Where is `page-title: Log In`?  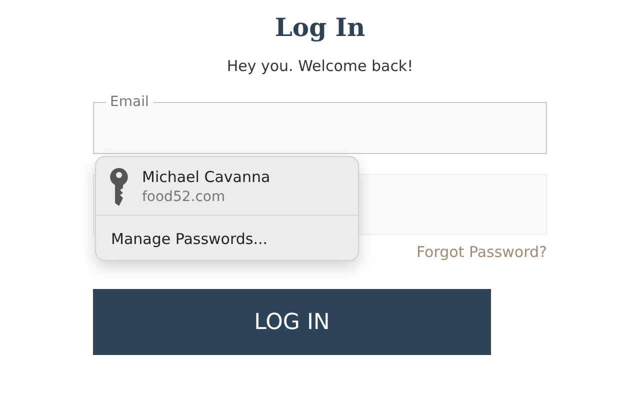
page-title: Log In is located at coordinates (320, 28).